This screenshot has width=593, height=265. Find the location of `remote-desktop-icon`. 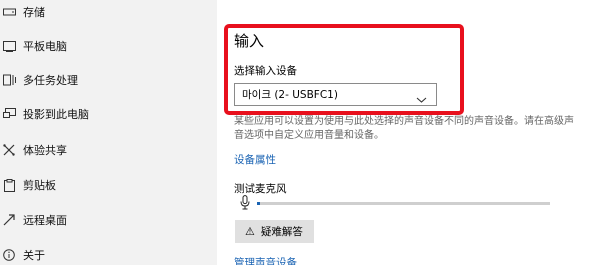

remote-desktop-icon is located at coordinates (9, 220).